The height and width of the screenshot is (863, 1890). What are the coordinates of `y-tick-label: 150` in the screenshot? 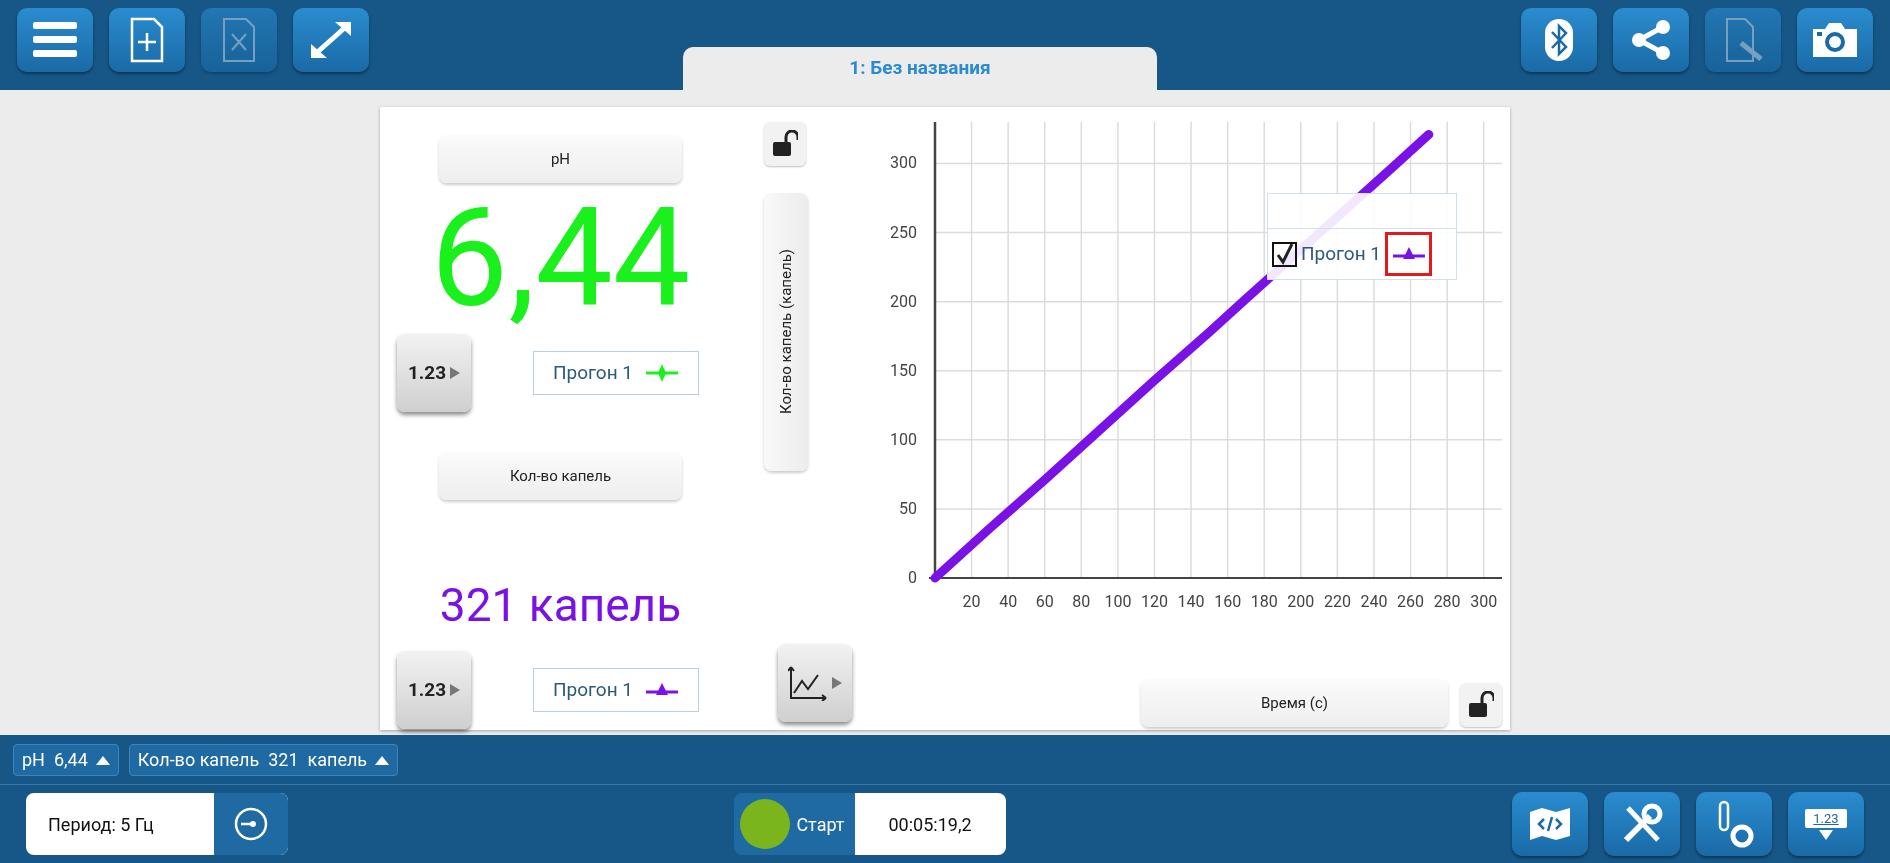 It's located at (903, 370).